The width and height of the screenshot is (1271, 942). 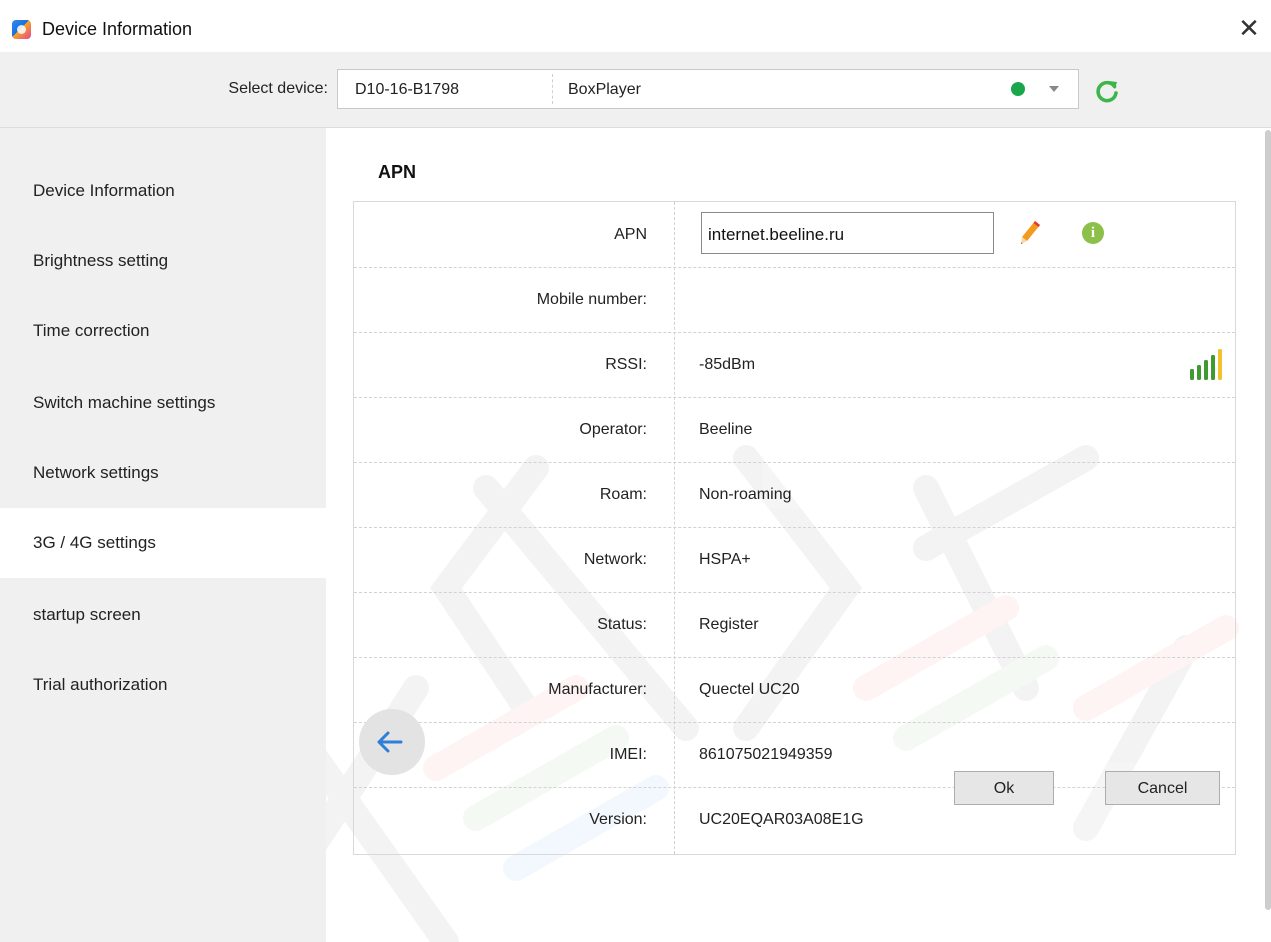 I want to click on rssi-label: RSSI:, so click(x=626, y=364).